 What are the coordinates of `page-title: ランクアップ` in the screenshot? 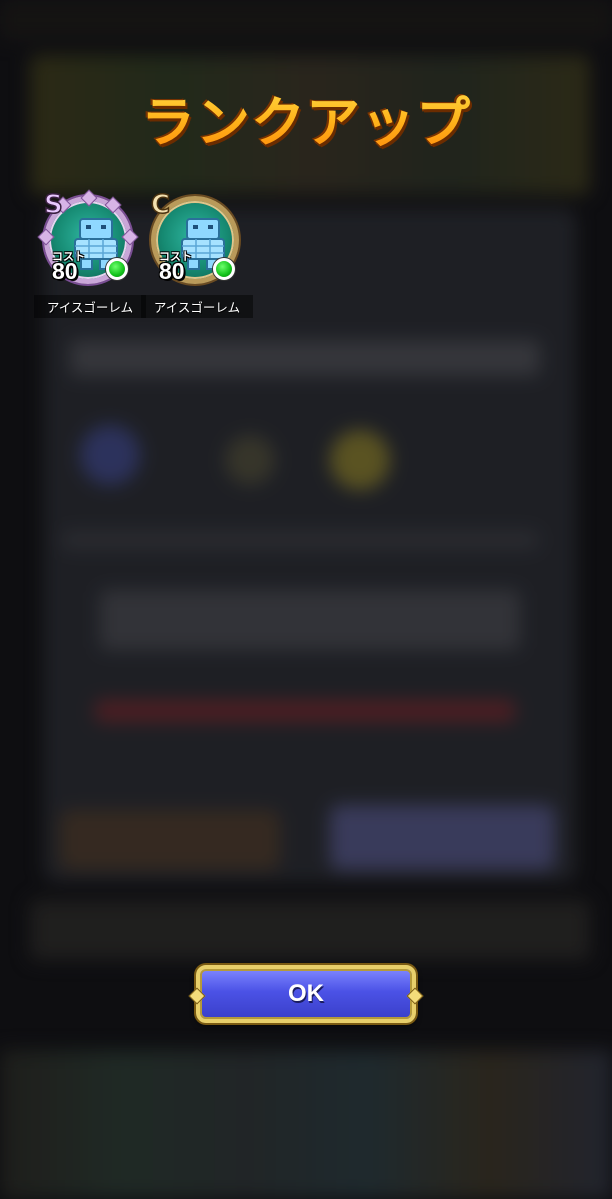 It's located at (306, 117).